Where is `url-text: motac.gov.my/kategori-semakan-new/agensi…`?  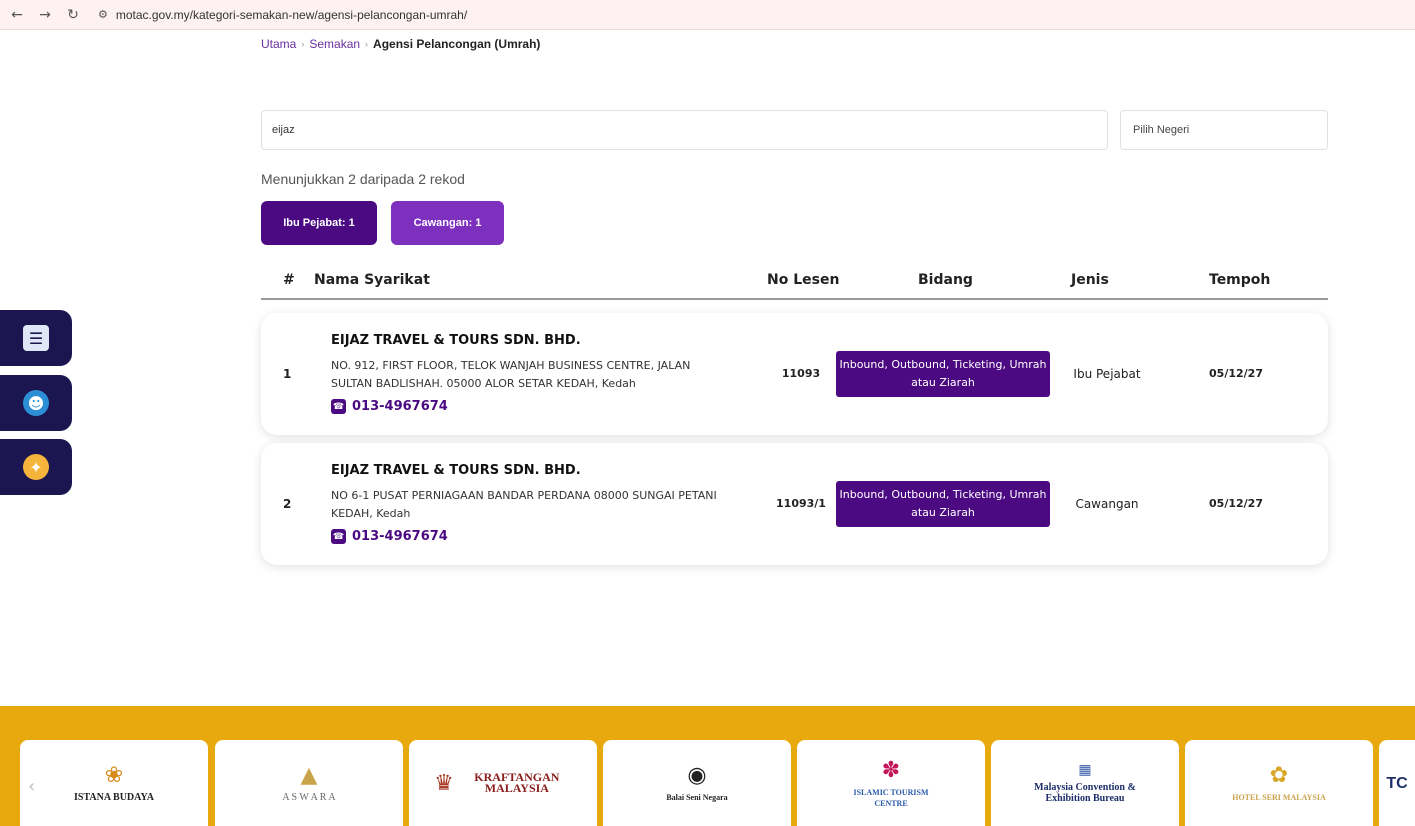
url-text: motac.gov.my/kategori-semakan-new/agensi… is located at coordinates (291, 14).